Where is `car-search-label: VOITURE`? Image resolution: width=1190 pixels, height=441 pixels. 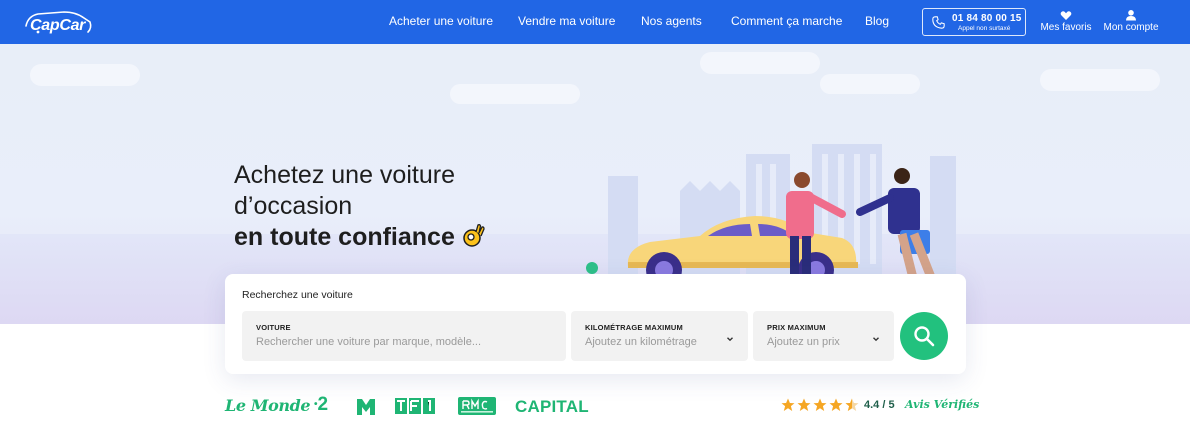
car-search-label: VOITURE is located at coordinates (273, 327).